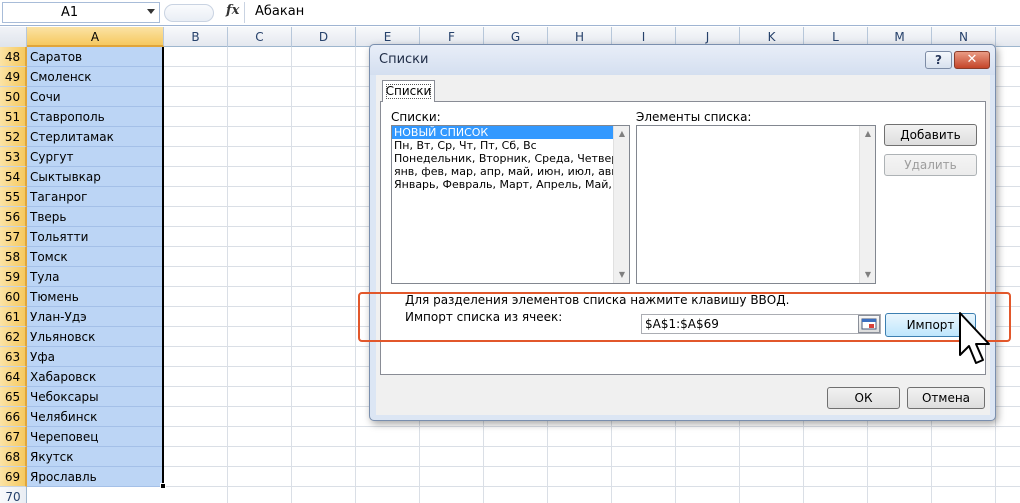  What do you see at coordinates (938, 60) in the screenshot?
I see `help-button: ?` at bounding box center [938, 60].